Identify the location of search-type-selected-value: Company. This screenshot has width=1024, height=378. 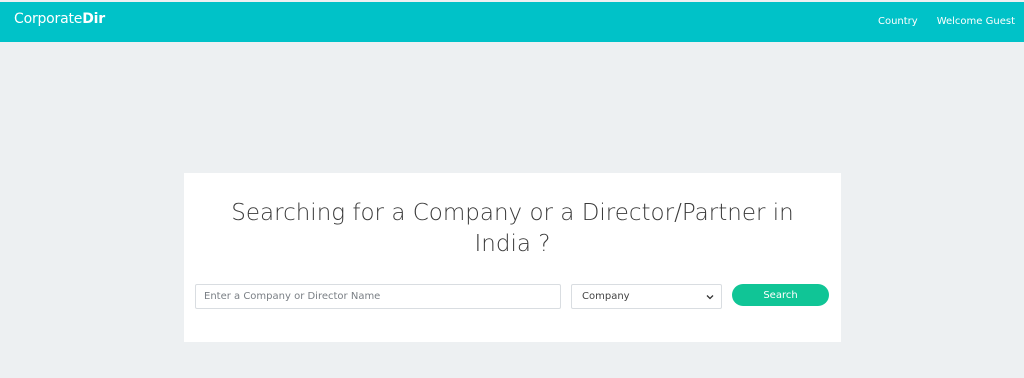
(606, 296).